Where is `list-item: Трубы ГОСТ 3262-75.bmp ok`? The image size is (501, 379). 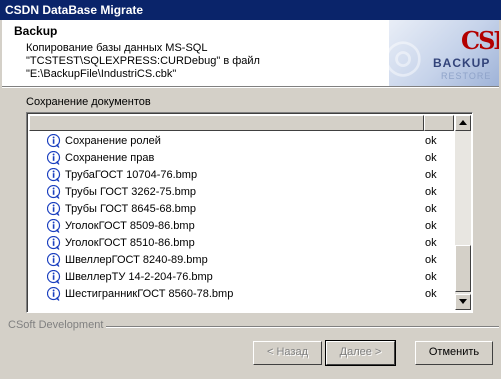
list-item: Трубы ГОСТ 3262-75.bmp ok is located at coordinates (241, 192).